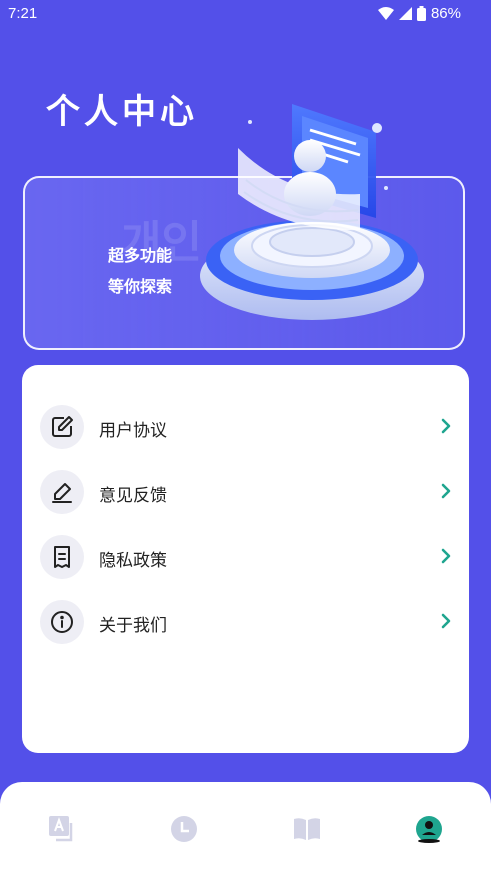 This screenshot has width=491, height=873. I want to click on menu-item-about-us: 关于我们, so click(245, 624).